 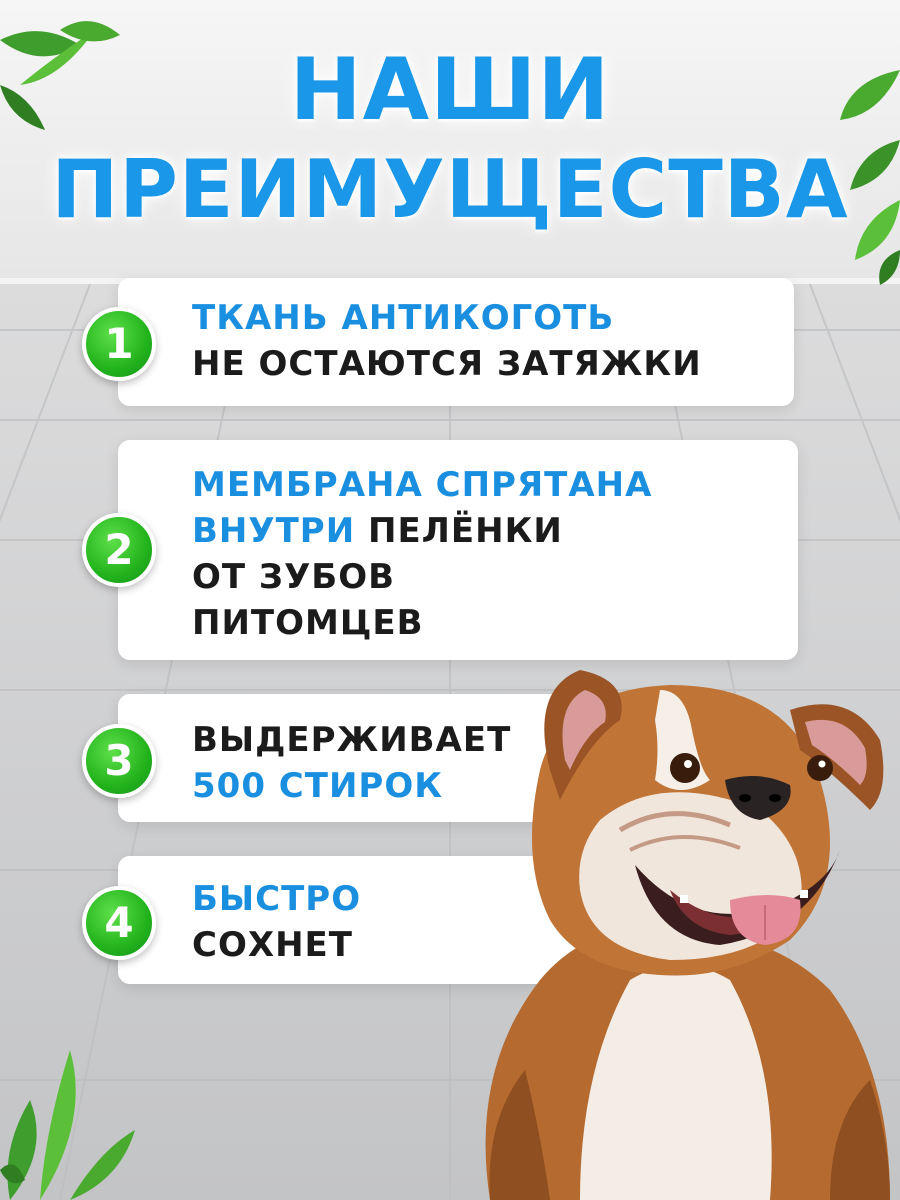 What do you see at coordinates (67, 1125) in the screenshot?
I see `leaves-bottom-left` at bounding box center [67, 1125].